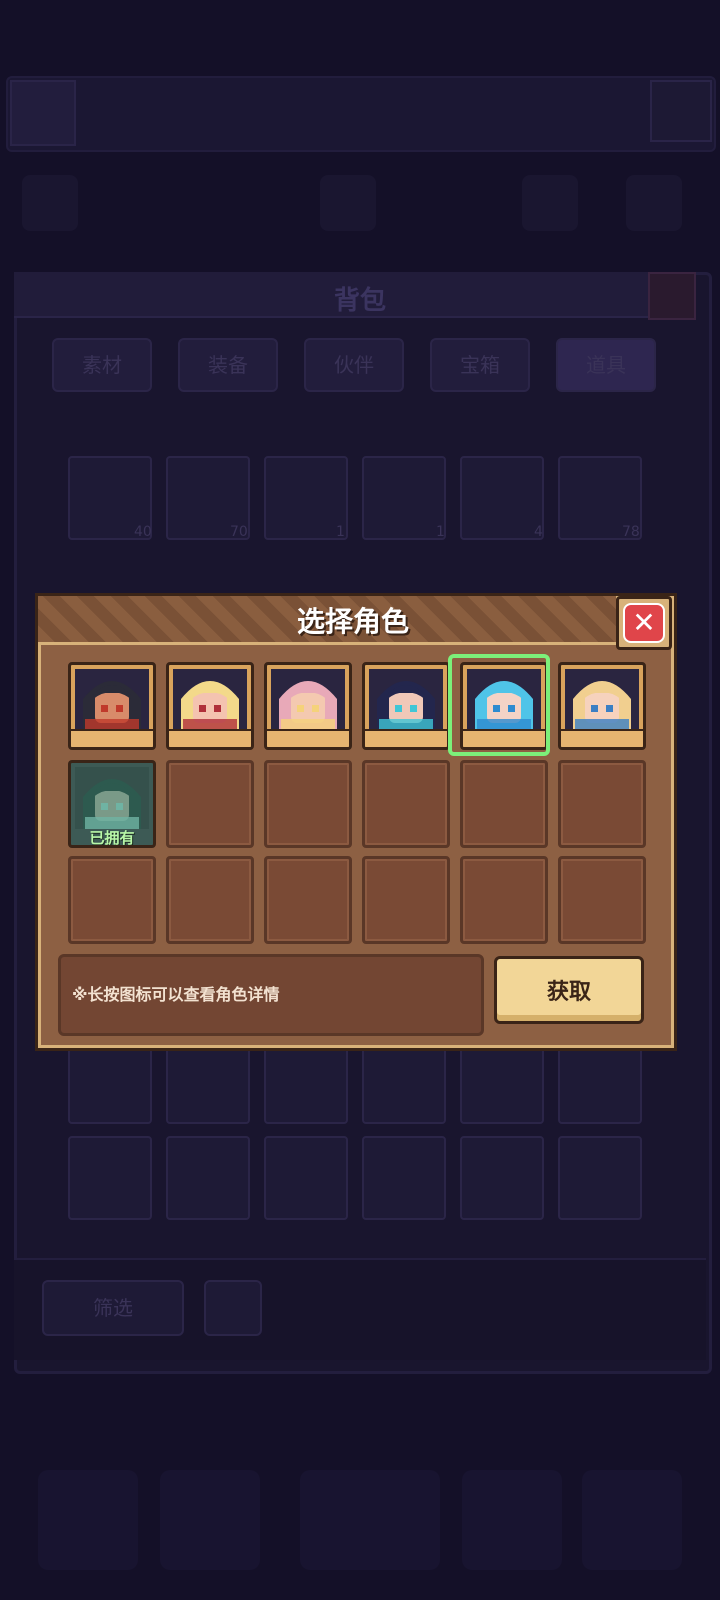 The width and height of the screenshot is (720, 1600). I want to click on close-icon: ✕, so click(644, 623).